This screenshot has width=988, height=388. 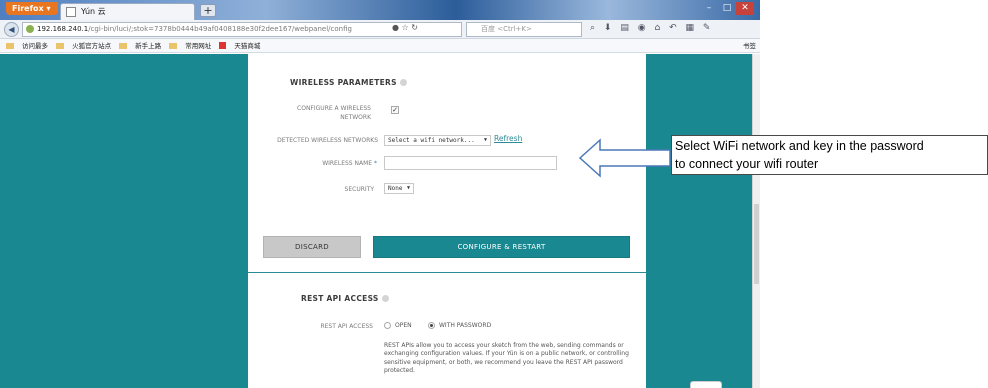 I want to click on wifi-network-select: Select a wifi network... ▼, so click(x=437, y=140).